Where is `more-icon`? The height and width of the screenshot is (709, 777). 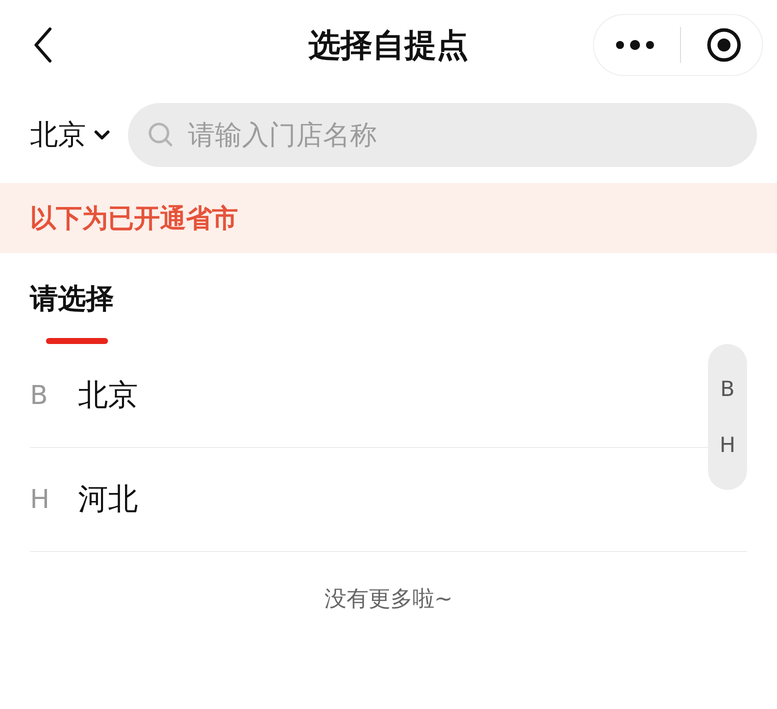
more-icon is located at coordinates (634, 45).